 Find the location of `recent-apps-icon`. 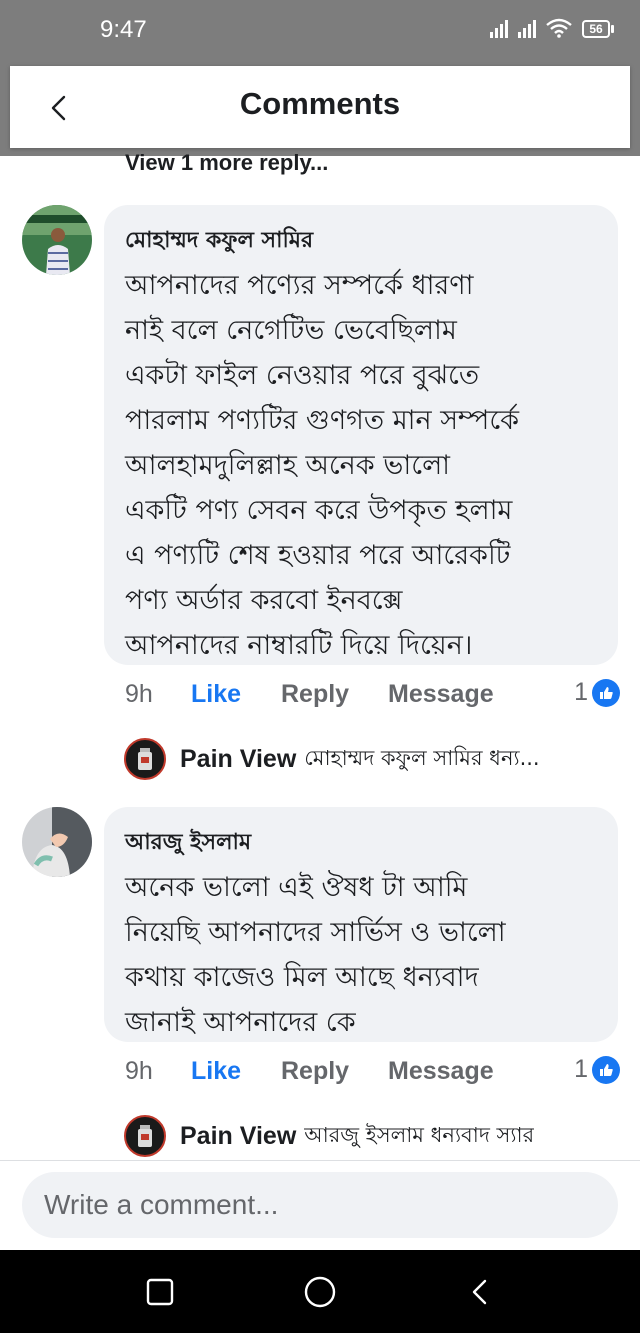

recent-apps-icon is located at coordinates (160, 1292).